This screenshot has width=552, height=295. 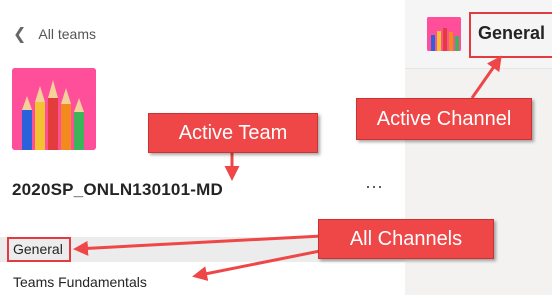 I want to click on team-avatar, so click(x=54, y=109).